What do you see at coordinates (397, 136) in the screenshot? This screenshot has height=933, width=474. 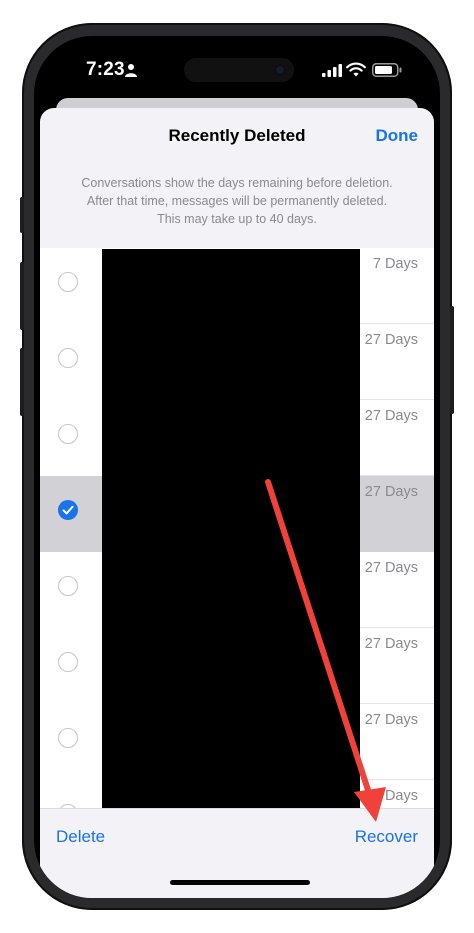 I see `done-button: Done` at bounding box center [397, 136].